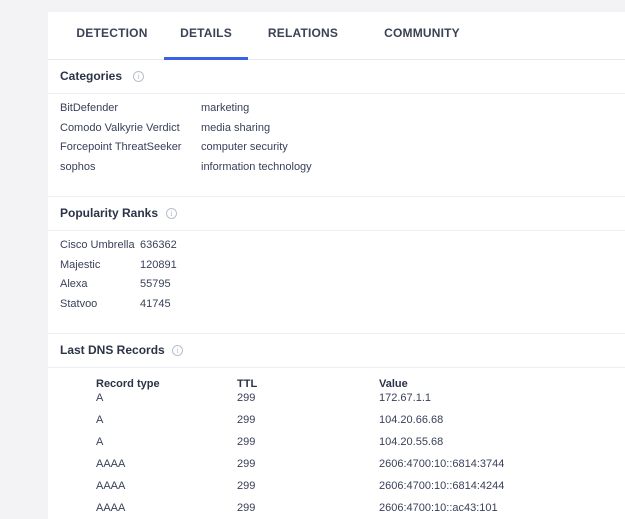  I want to click on table-row: A 299 104.20.66.68, so click(336, 421).